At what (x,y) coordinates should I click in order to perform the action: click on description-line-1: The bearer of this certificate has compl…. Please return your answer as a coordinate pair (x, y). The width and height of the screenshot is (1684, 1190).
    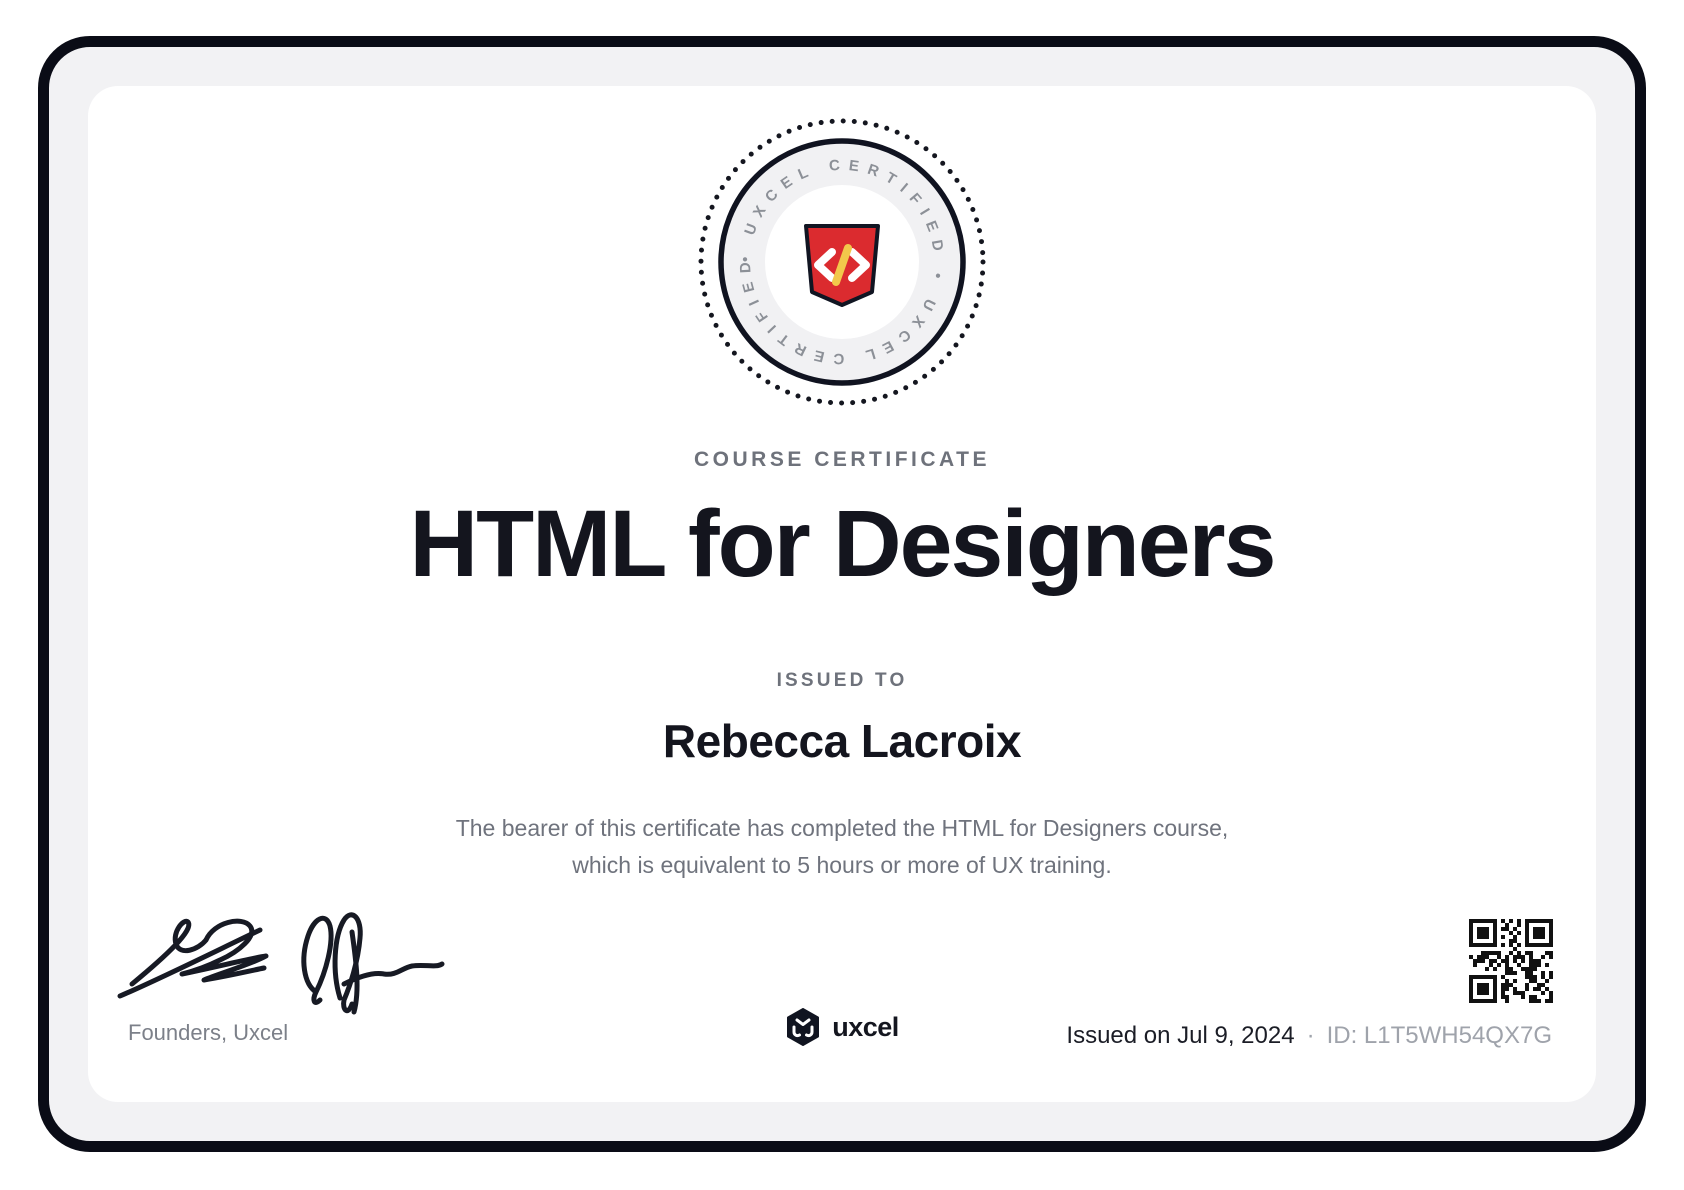
    Looking at the image, I should click on (842, 828).